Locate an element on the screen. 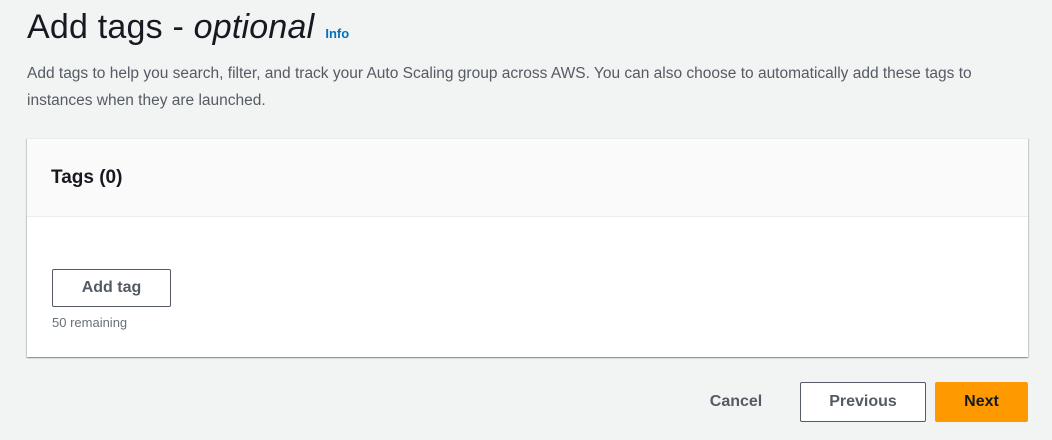 The image size is (1052, 440). page-title-main: Add tags - is located at coordinates (110, 27).